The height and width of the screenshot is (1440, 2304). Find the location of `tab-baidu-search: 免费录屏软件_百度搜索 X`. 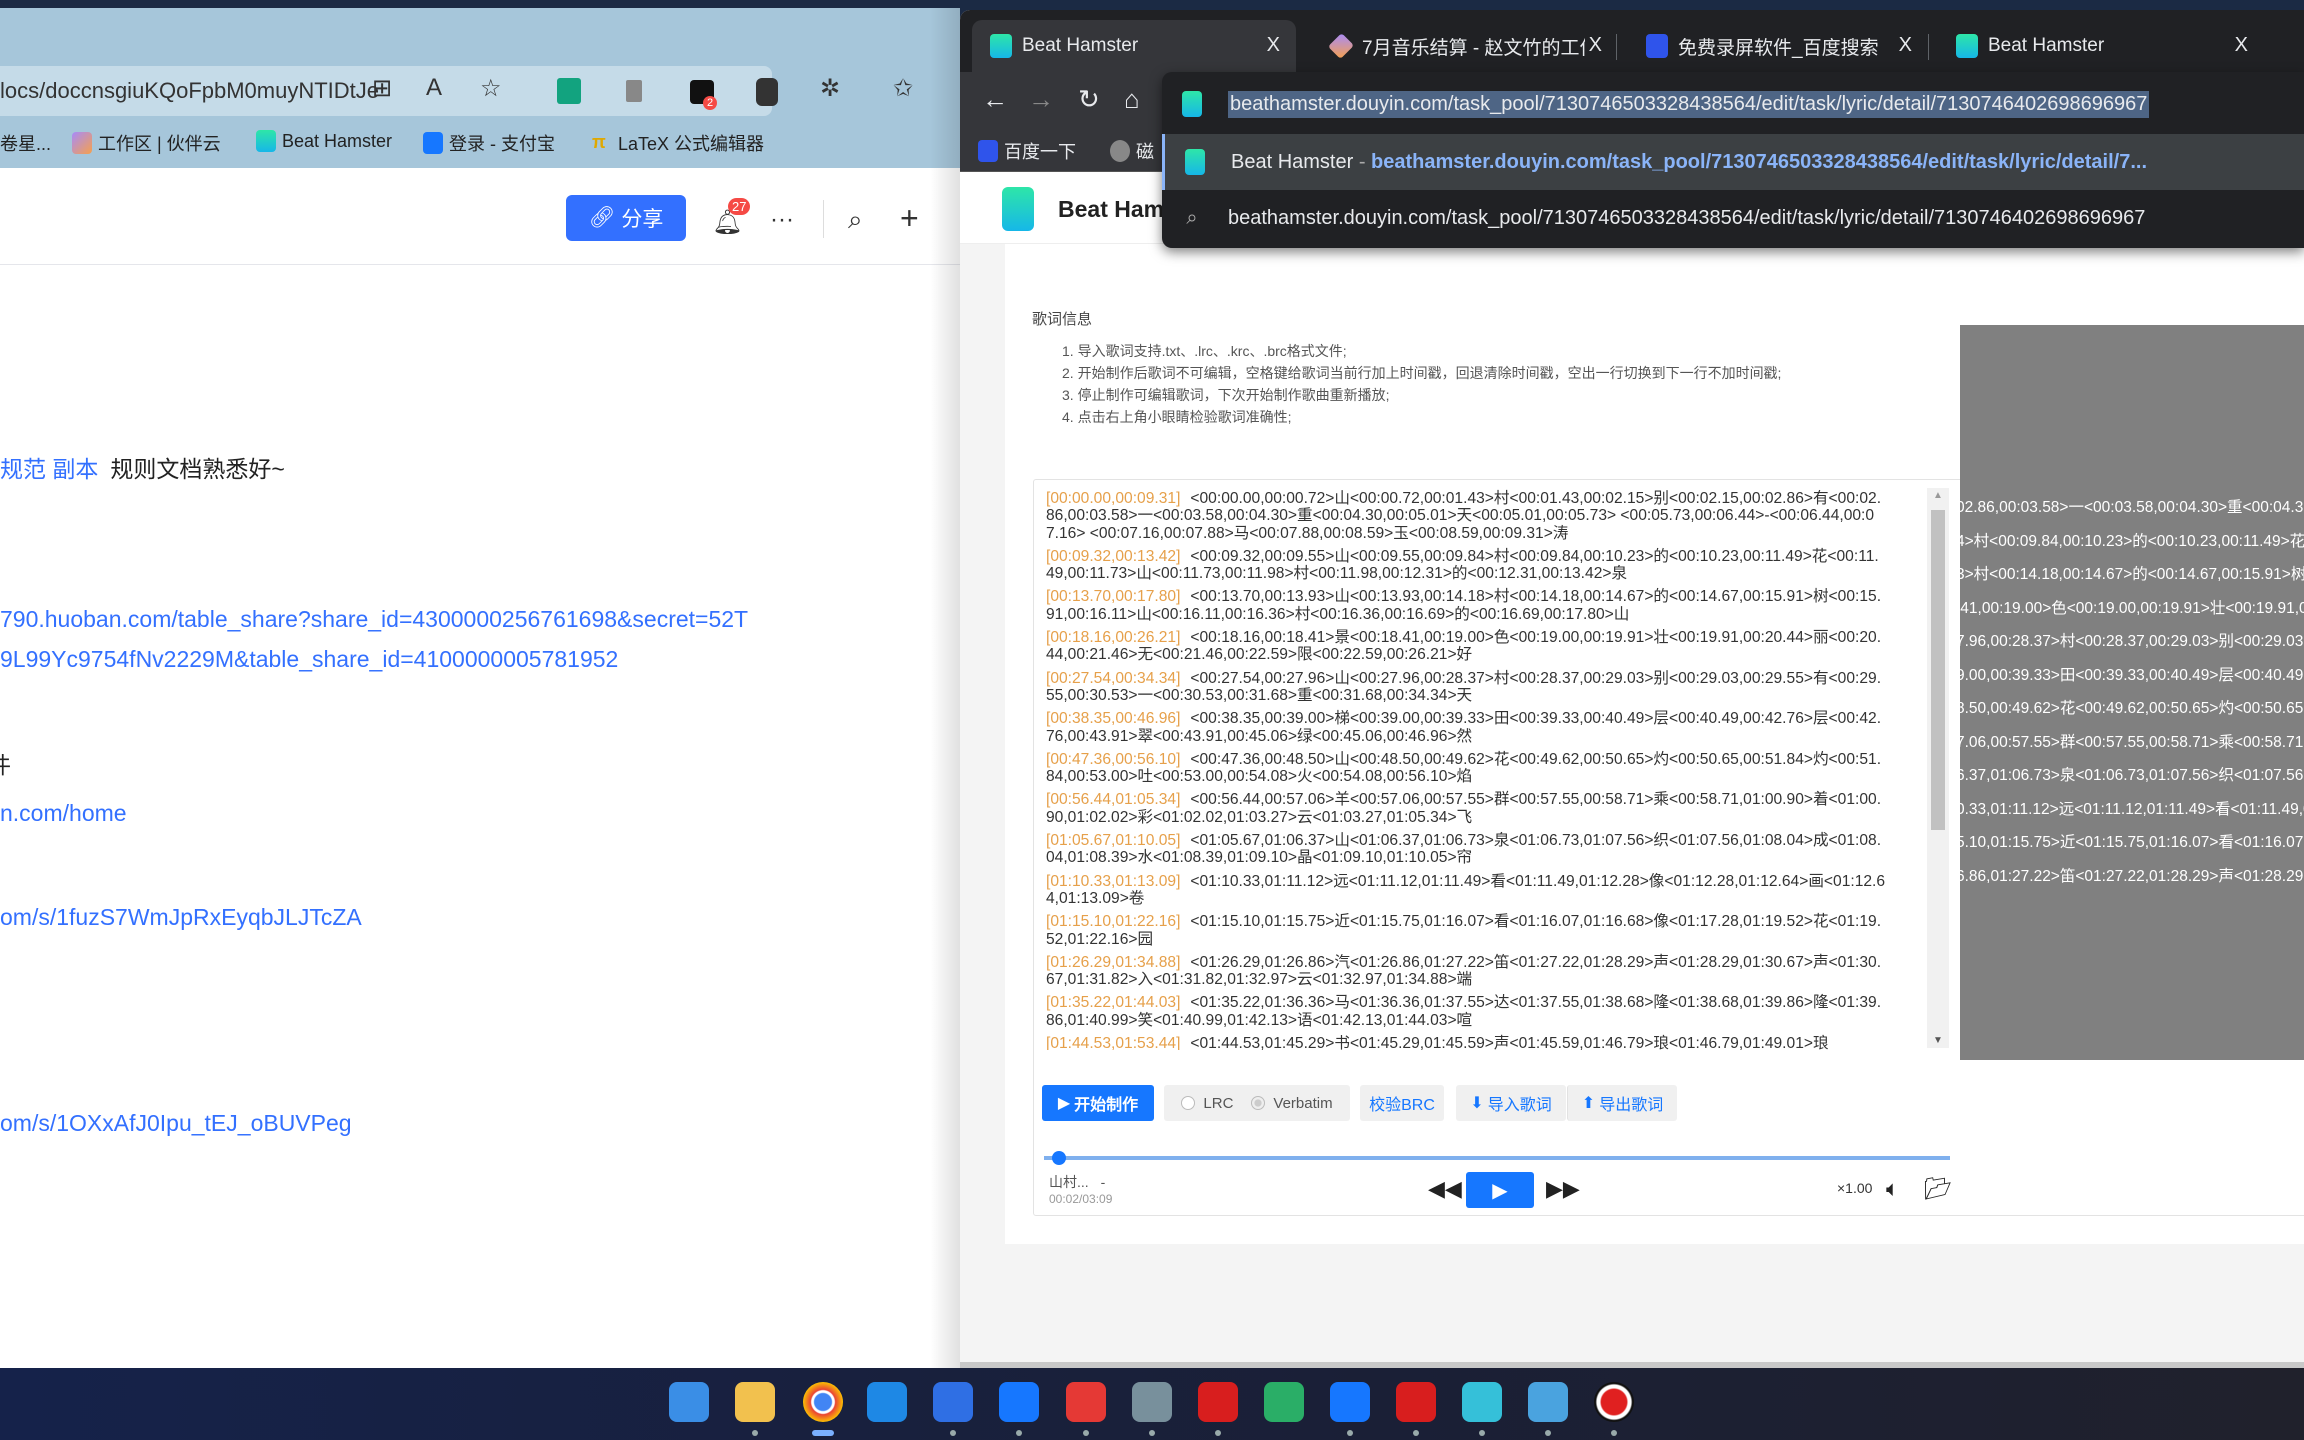

tab-baidu-search: 免费录屏软件_百度搜索 X is located at coordinates (1778, 46).